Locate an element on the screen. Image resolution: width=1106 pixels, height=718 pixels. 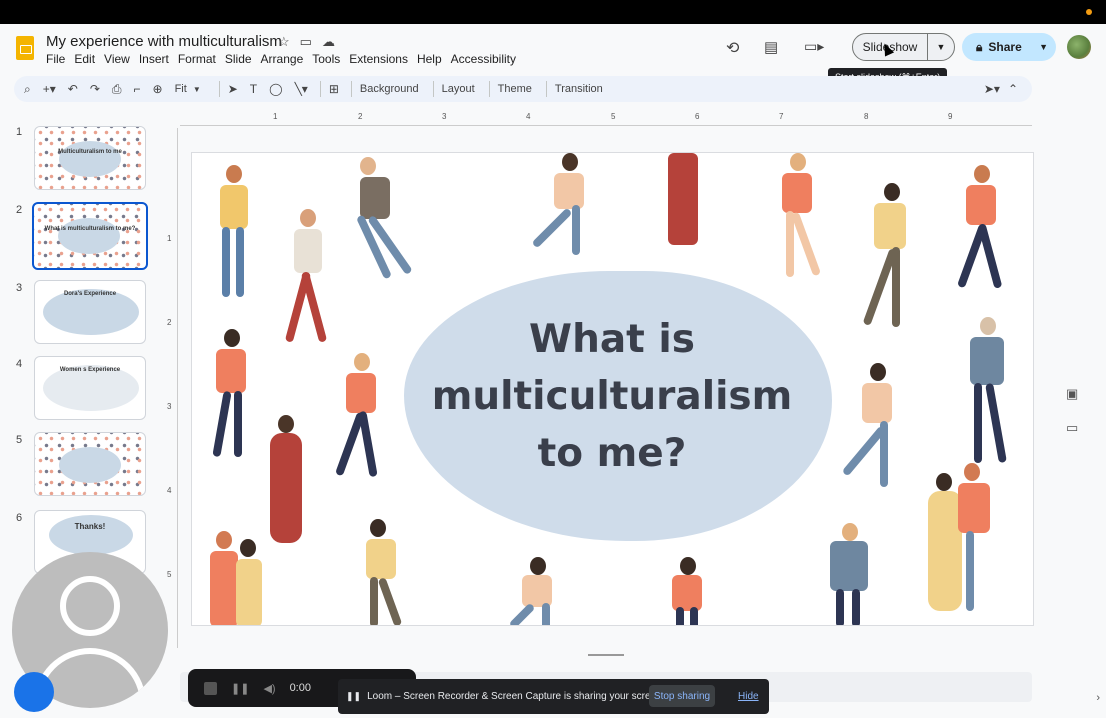
move-folder-icon: ▭ is located at coordinates (306, 42).